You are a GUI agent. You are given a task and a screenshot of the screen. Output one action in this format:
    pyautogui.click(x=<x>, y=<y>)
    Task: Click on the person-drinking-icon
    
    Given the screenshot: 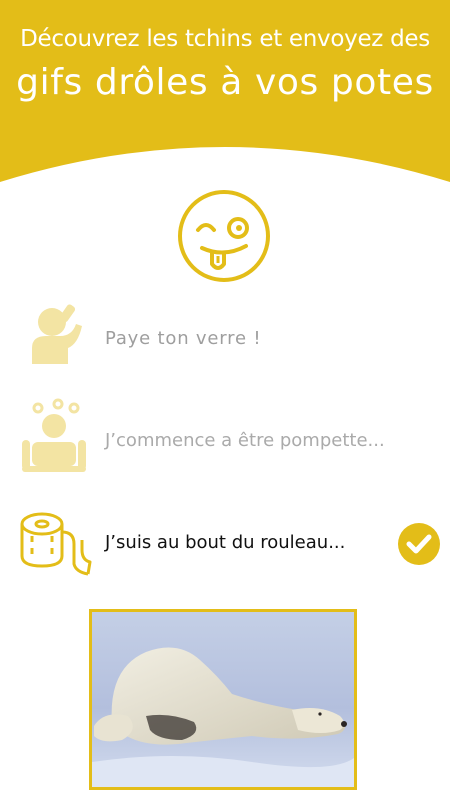 What is the action you would take?
    pyautogui.click(x=58, y=338)
    